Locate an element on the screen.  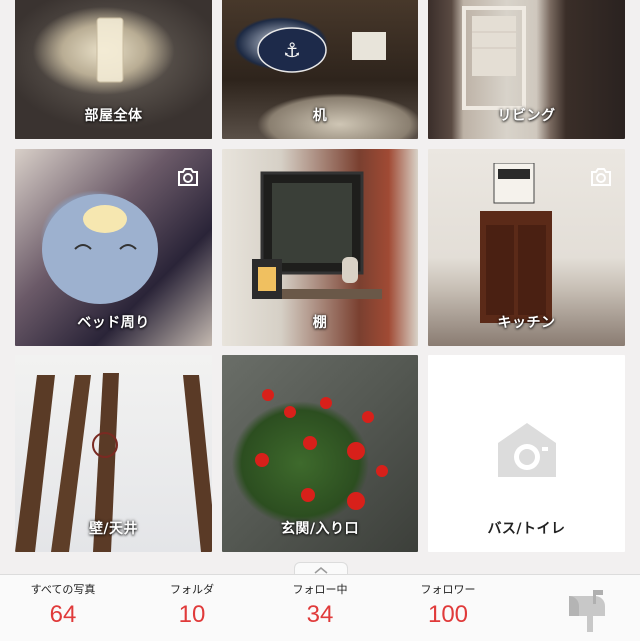
stat-value: 64 is located at coordinates (63, 614).